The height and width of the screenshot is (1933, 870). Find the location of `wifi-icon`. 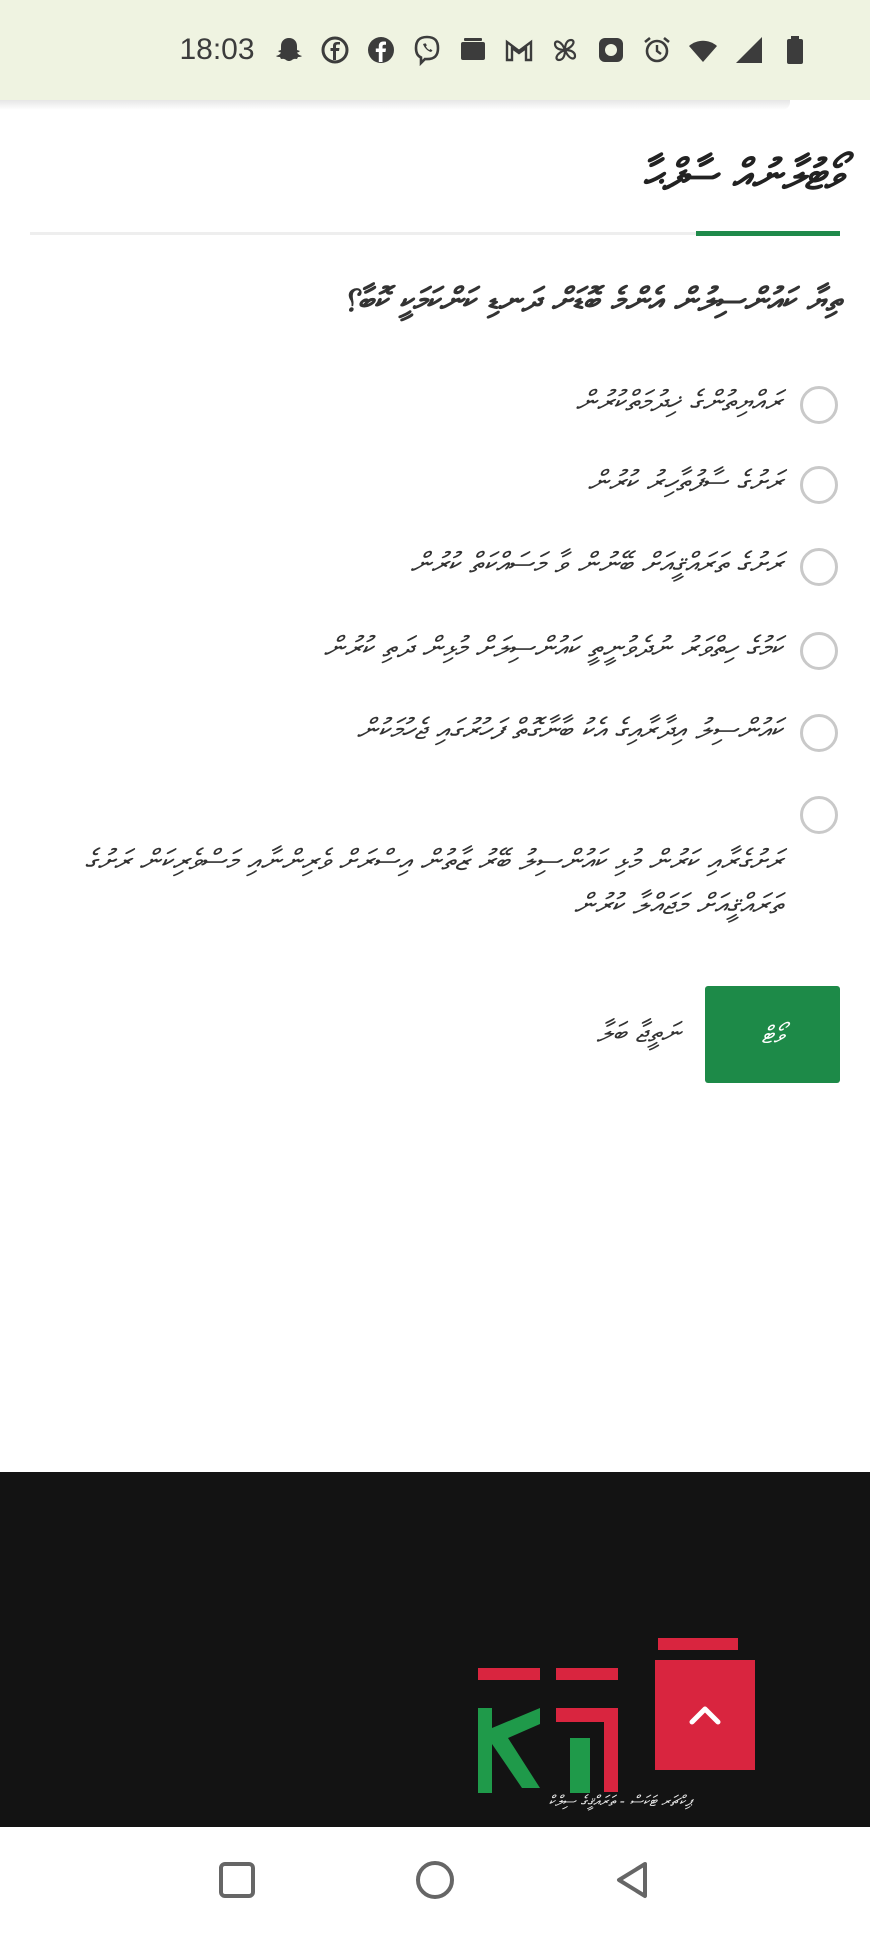

wifi-icon is located at coordinates (702, 51).